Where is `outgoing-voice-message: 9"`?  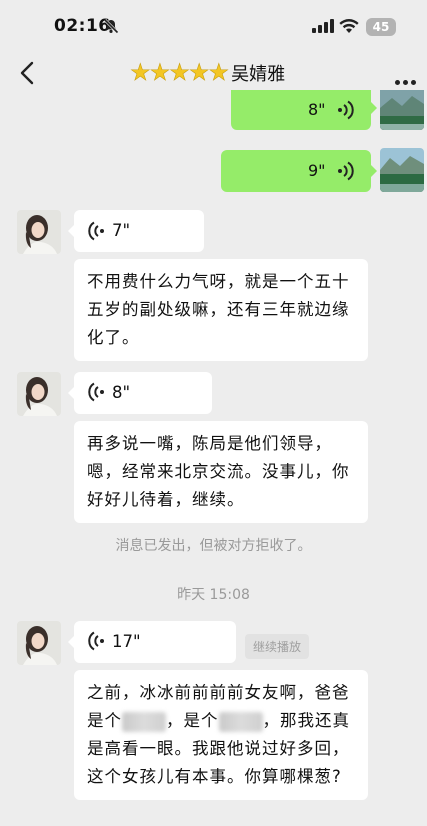
outgoing-voice-message: 9" is located at coordinates (299, 171).